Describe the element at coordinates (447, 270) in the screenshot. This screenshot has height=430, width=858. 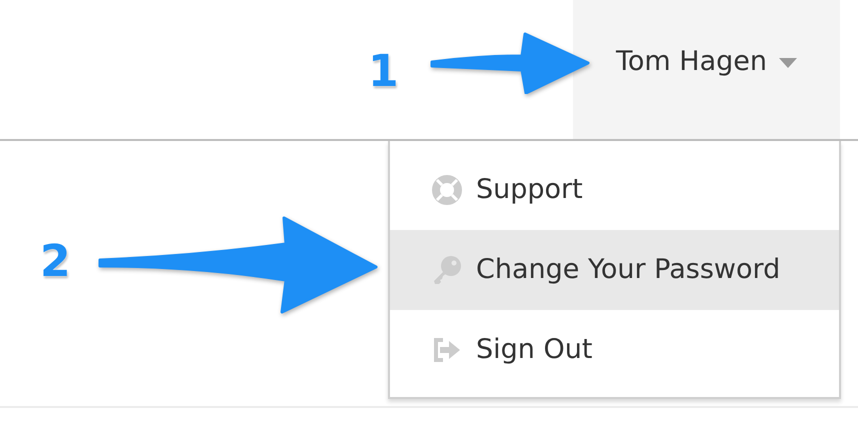
I see `key-icon` at that location.